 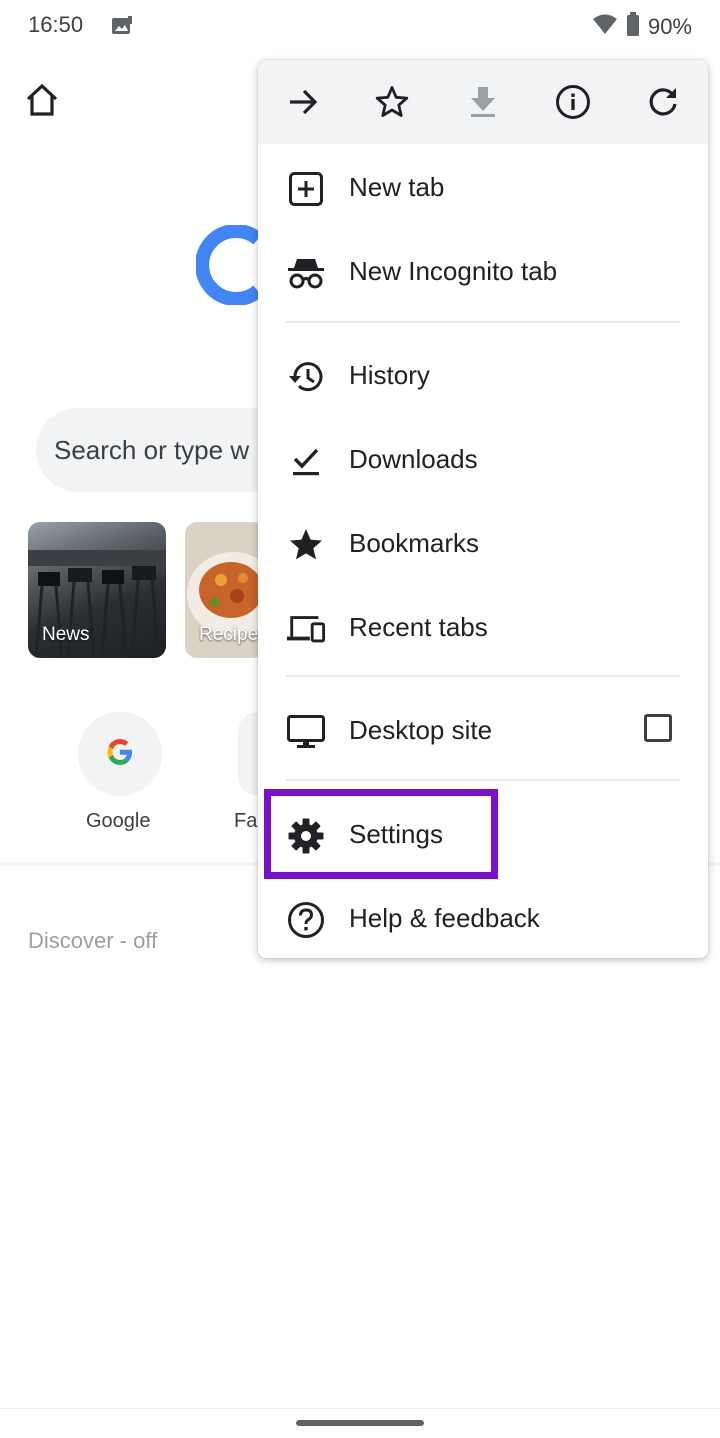 What do you see at coordinates (306, 273) in the screenshot?
I see `incognito-icon` at bounding box center [306, 273].